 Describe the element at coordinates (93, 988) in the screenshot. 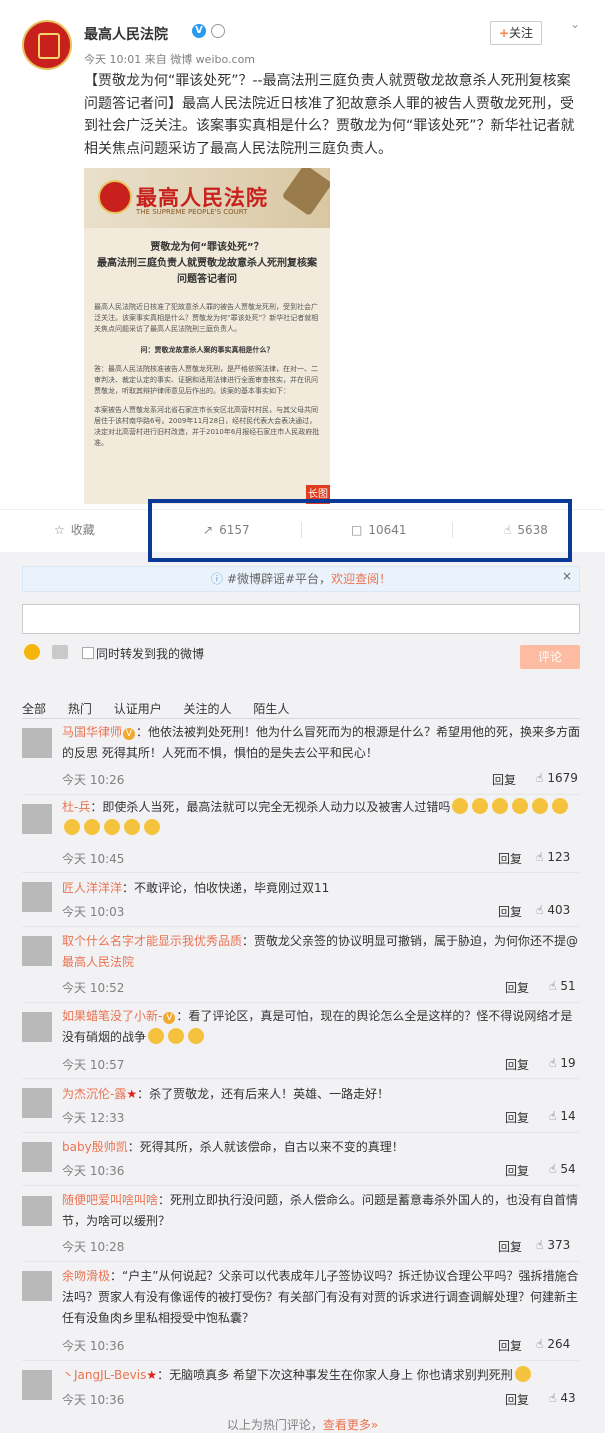

I see `comment-time: 今天 10:52` at that location.